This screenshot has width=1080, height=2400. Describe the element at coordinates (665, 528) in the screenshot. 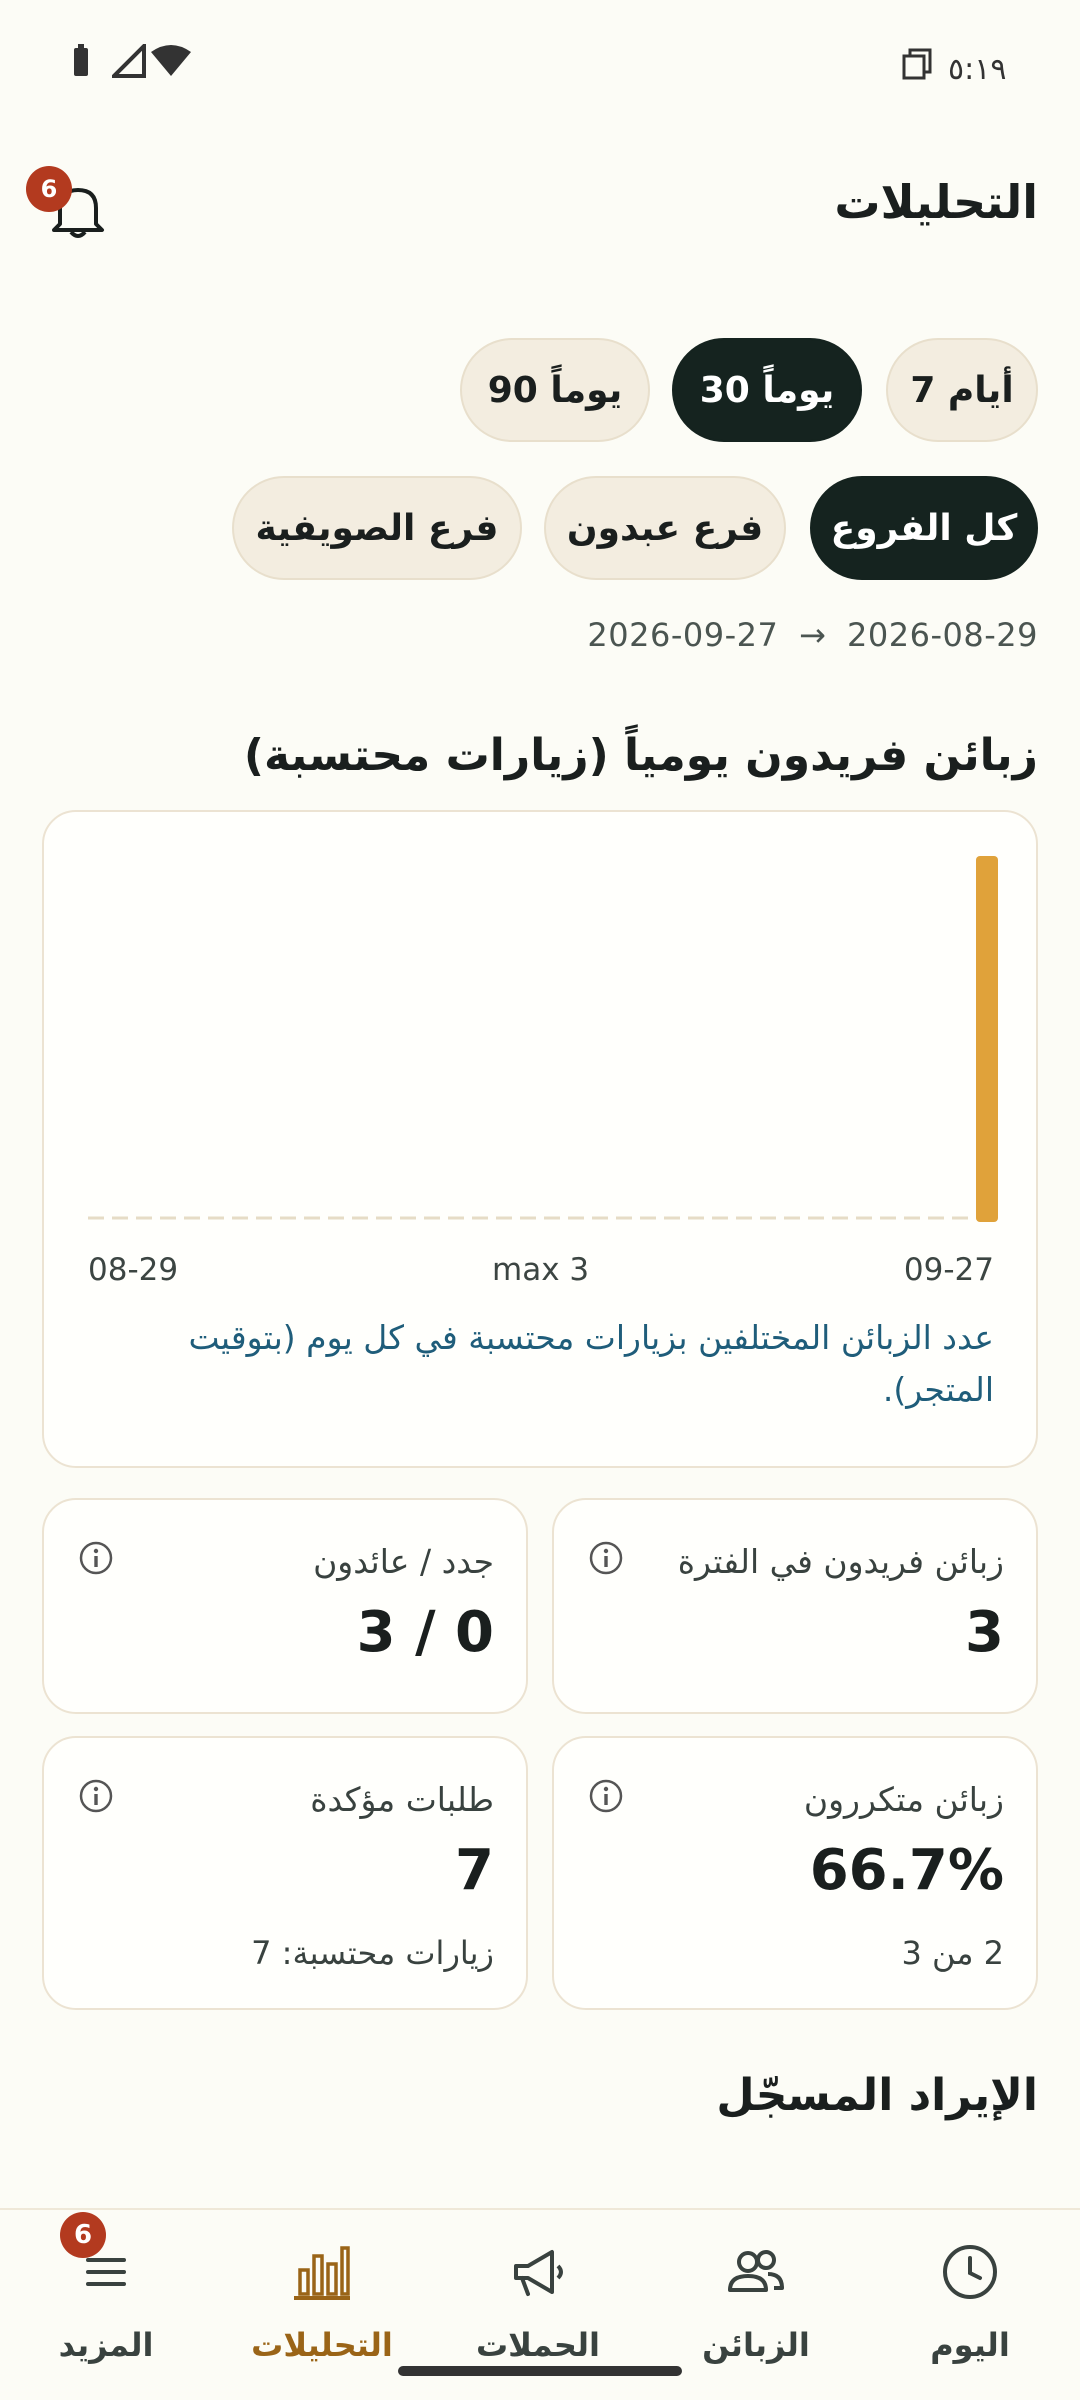

I see `chip-abdoun-branch: فرع عبدون` at that location.